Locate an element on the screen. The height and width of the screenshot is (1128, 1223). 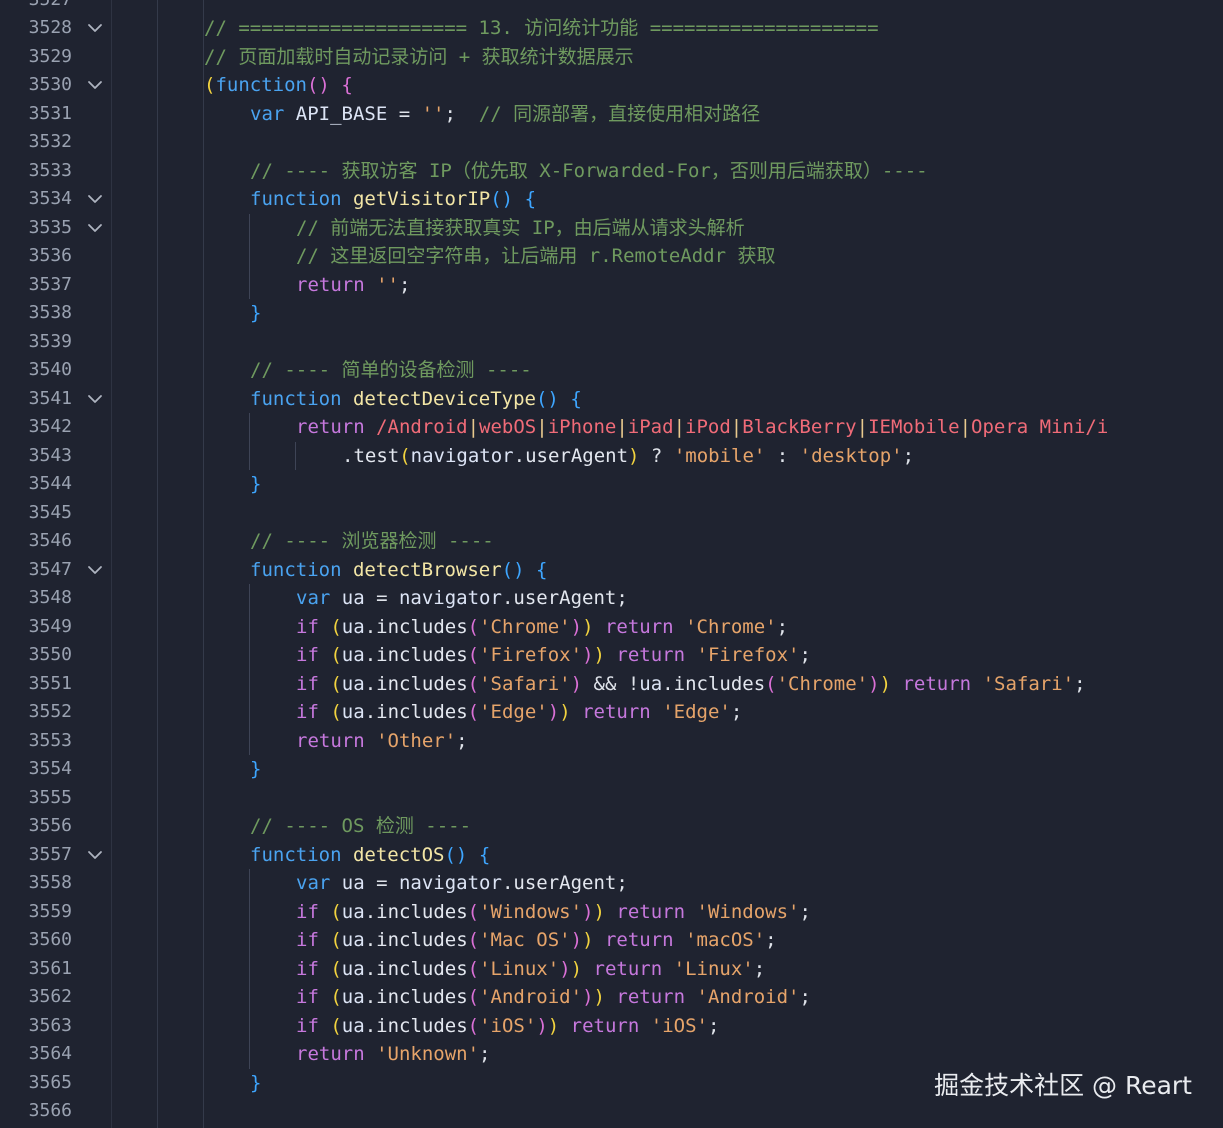
line-number: 3562 is located at coordinates (36, 997).